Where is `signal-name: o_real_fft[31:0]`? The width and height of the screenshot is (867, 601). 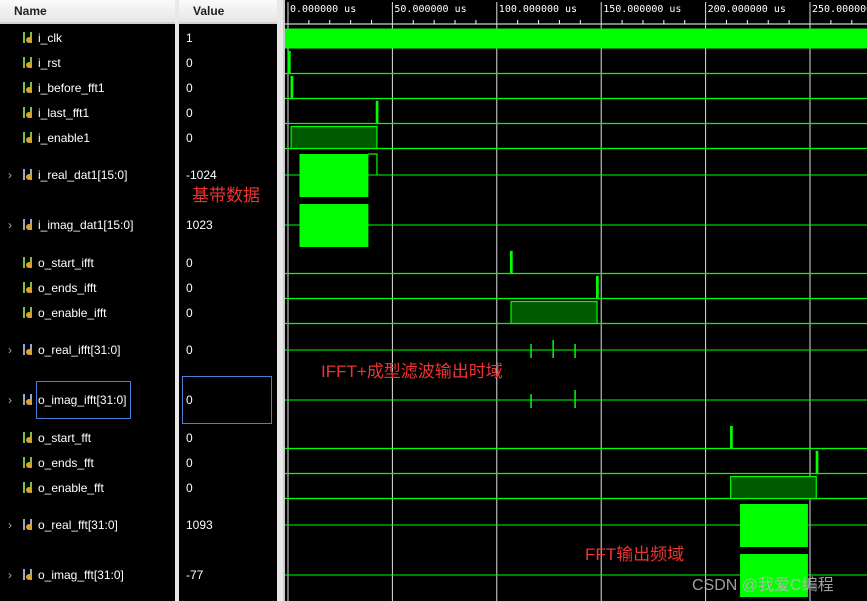 signal-name: o_real_fft[31:0] is located at coordinates (59, 525).